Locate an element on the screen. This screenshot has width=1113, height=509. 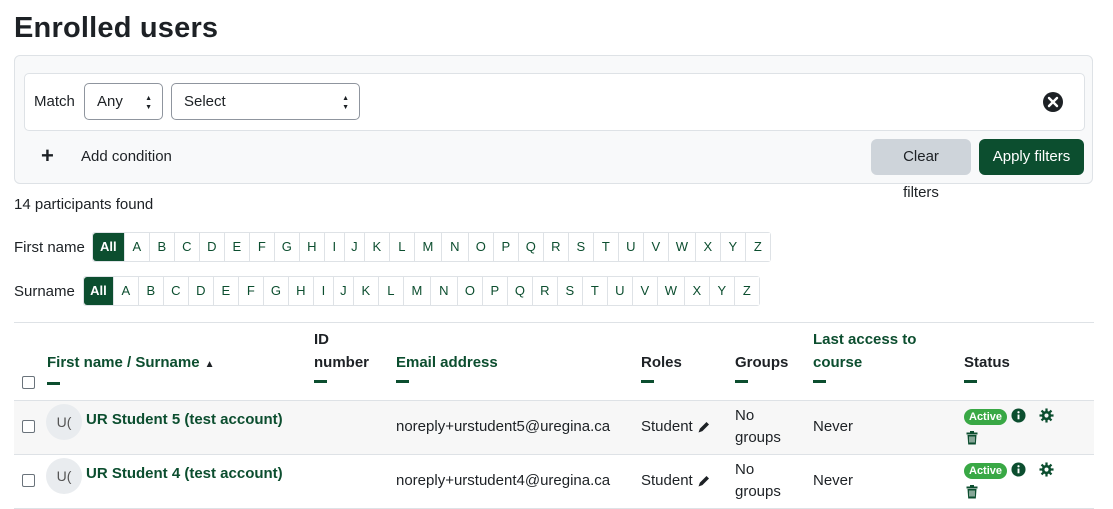
header-last-access: Last access to course is located at coordinates (864, 355).